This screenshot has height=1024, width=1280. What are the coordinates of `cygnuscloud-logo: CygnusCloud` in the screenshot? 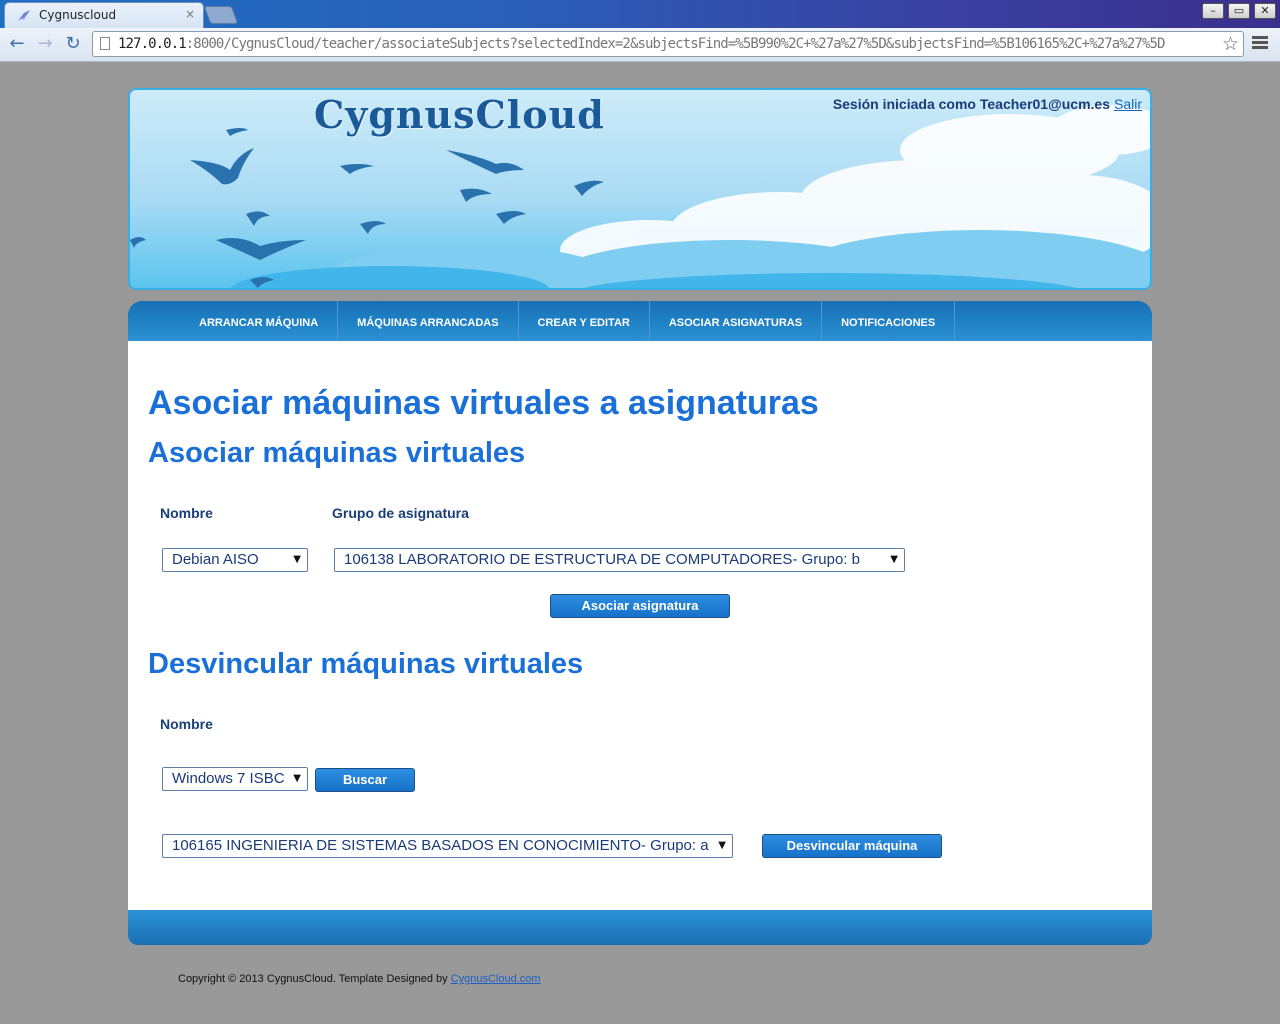 It's located at (459, 114).